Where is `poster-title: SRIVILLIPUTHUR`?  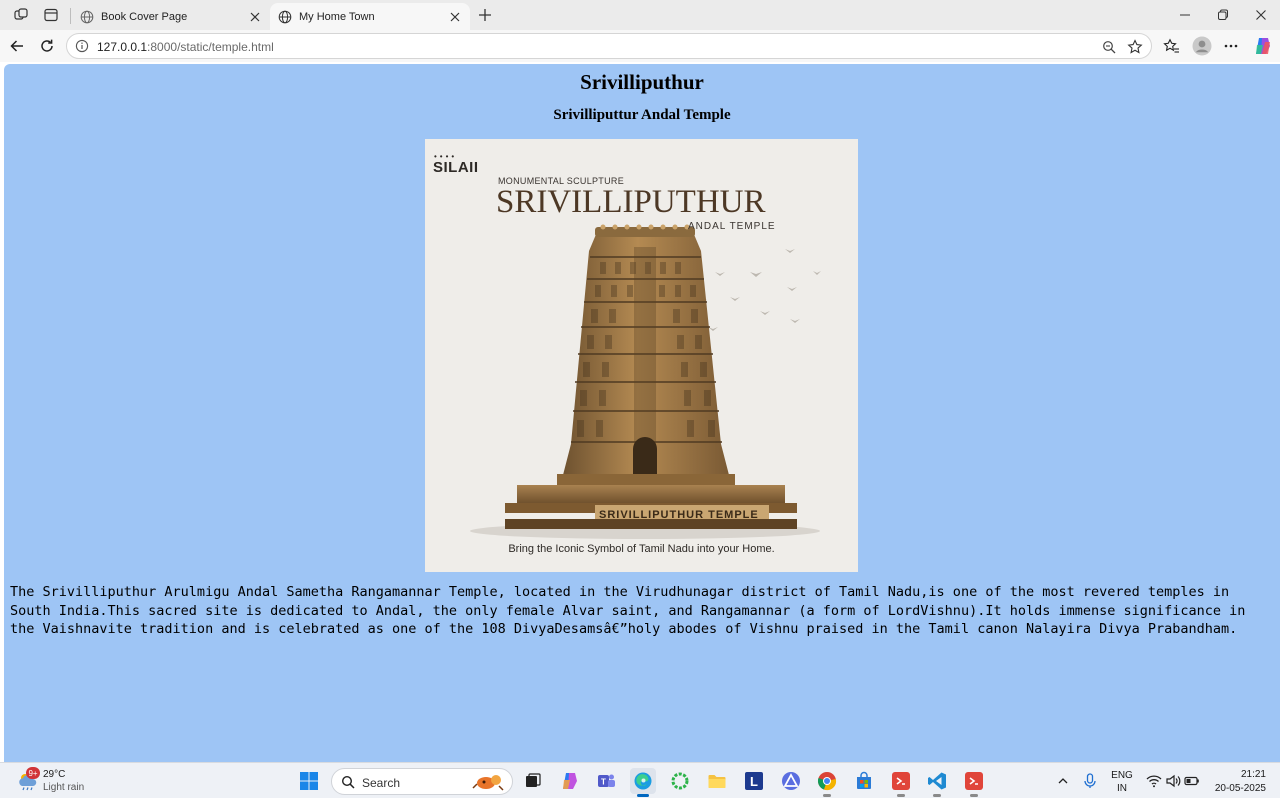
poster-title: SRIVILLIPUTHUR is located at coordinates (631, 202).